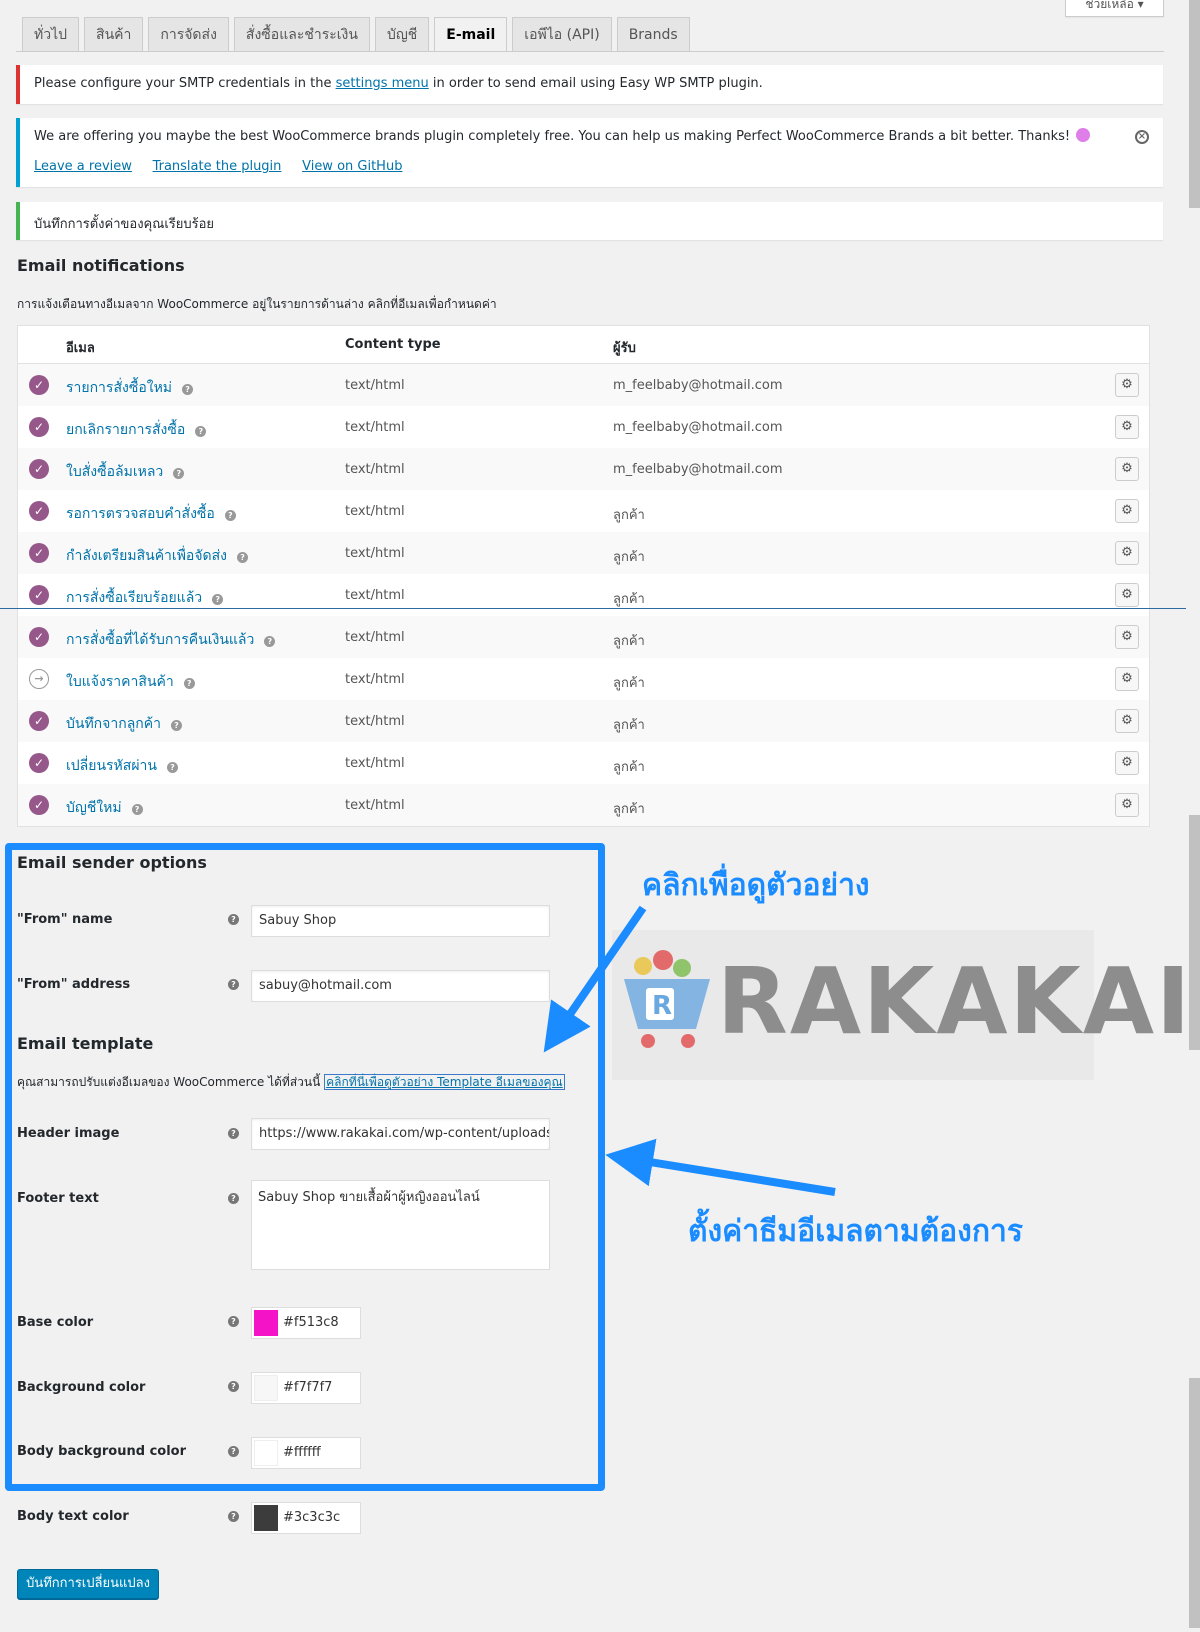 This screenshot has height=1632, width=1200. I want to click on arrow-to-template-form, so click(720, 1167).